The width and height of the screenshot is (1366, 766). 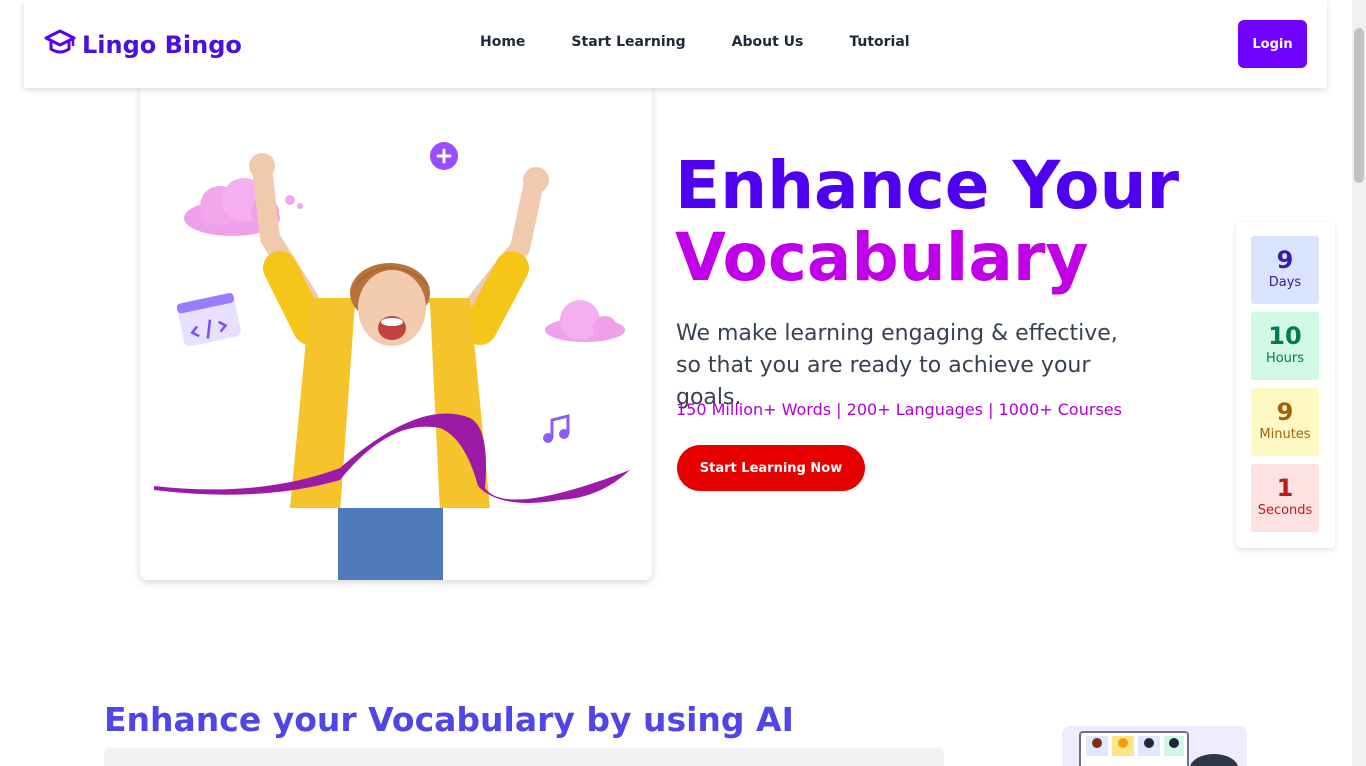 I want to click on countdown-hours-label: Hours, so click(x=1285, y=358).